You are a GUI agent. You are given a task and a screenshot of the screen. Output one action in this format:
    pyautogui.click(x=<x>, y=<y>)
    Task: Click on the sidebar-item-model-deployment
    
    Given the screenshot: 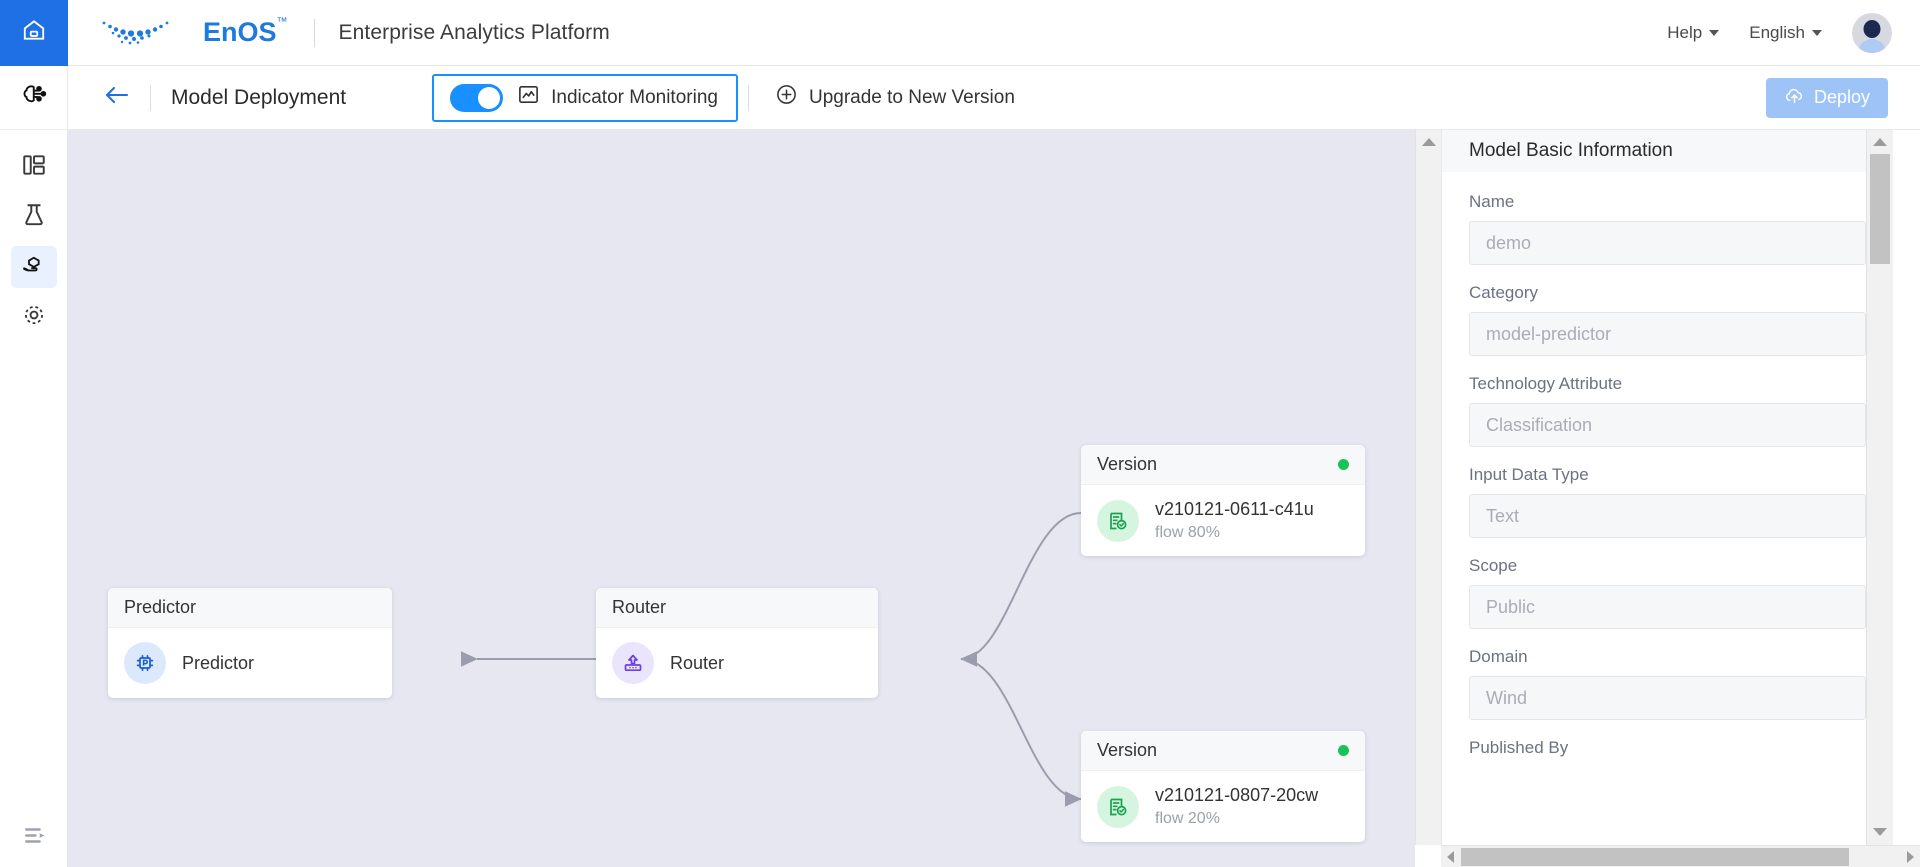 What is the action you would take?
    pyautogui.click(x=33, y=267)
    